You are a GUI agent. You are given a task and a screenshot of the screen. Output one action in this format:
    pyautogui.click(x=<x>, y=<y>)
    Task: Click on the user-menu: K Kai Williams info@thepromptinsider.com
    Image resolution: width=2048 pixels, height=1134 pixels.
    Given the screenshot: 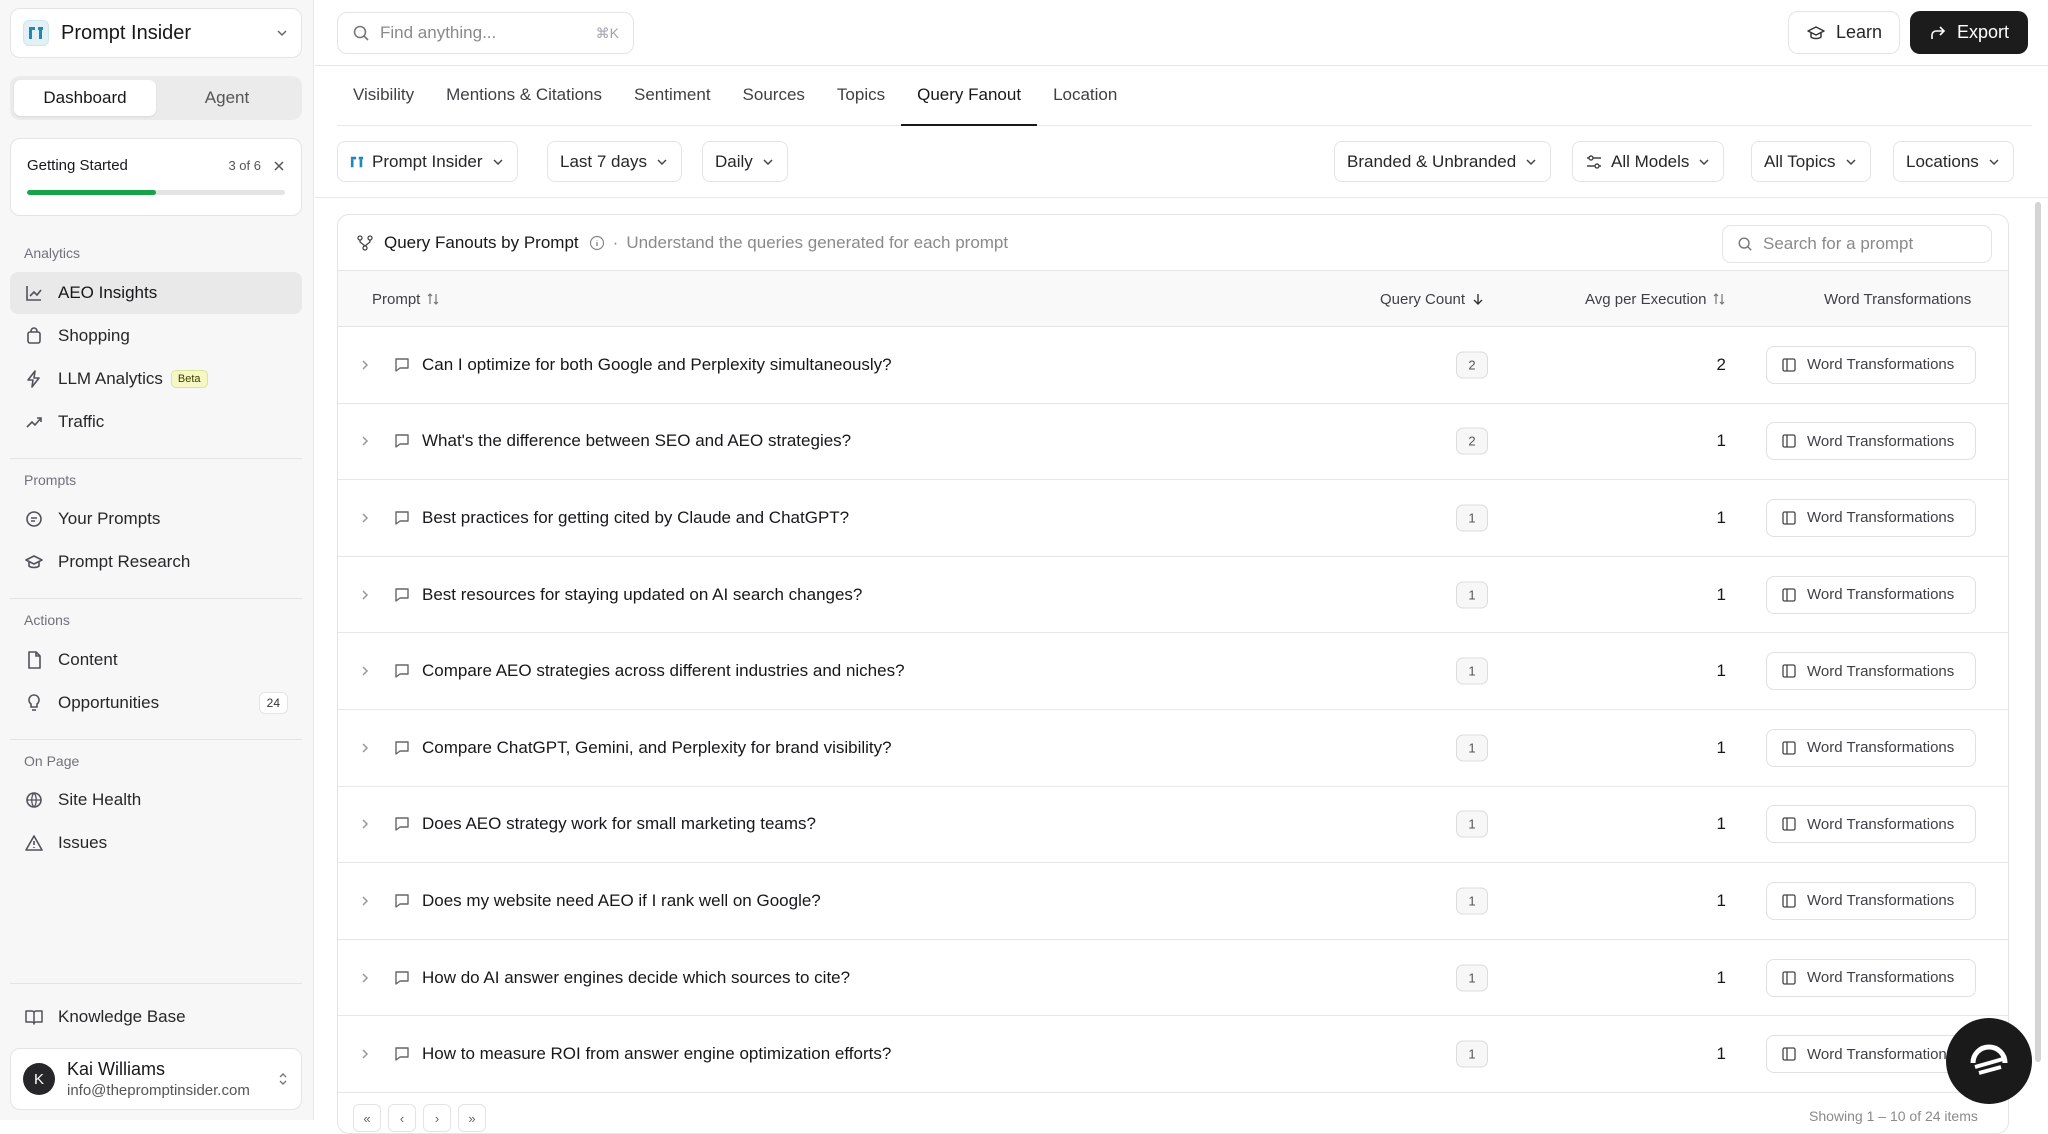 What is the action you would take?
    pyautogui.click(x=156, y=1079)
    